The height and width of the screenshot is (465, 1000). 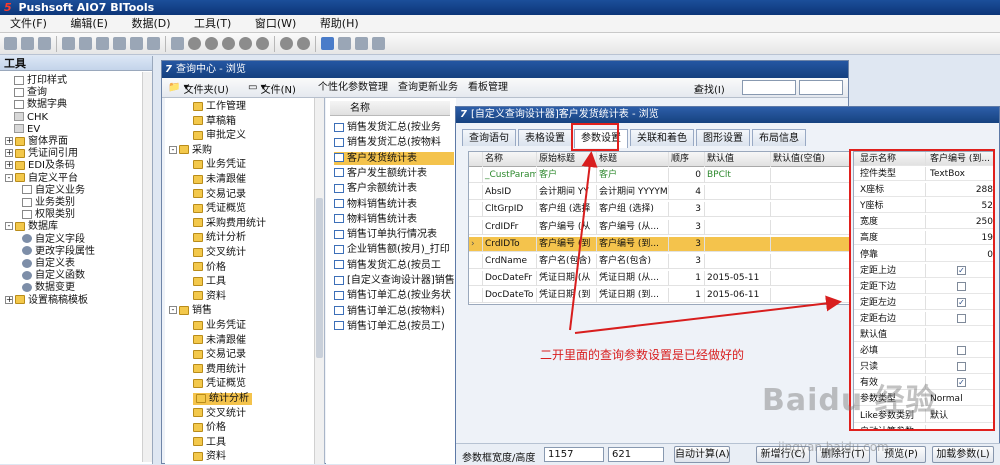 I want to click on baidu-watermark: Baidu 经验, so click(x=849, y=400).